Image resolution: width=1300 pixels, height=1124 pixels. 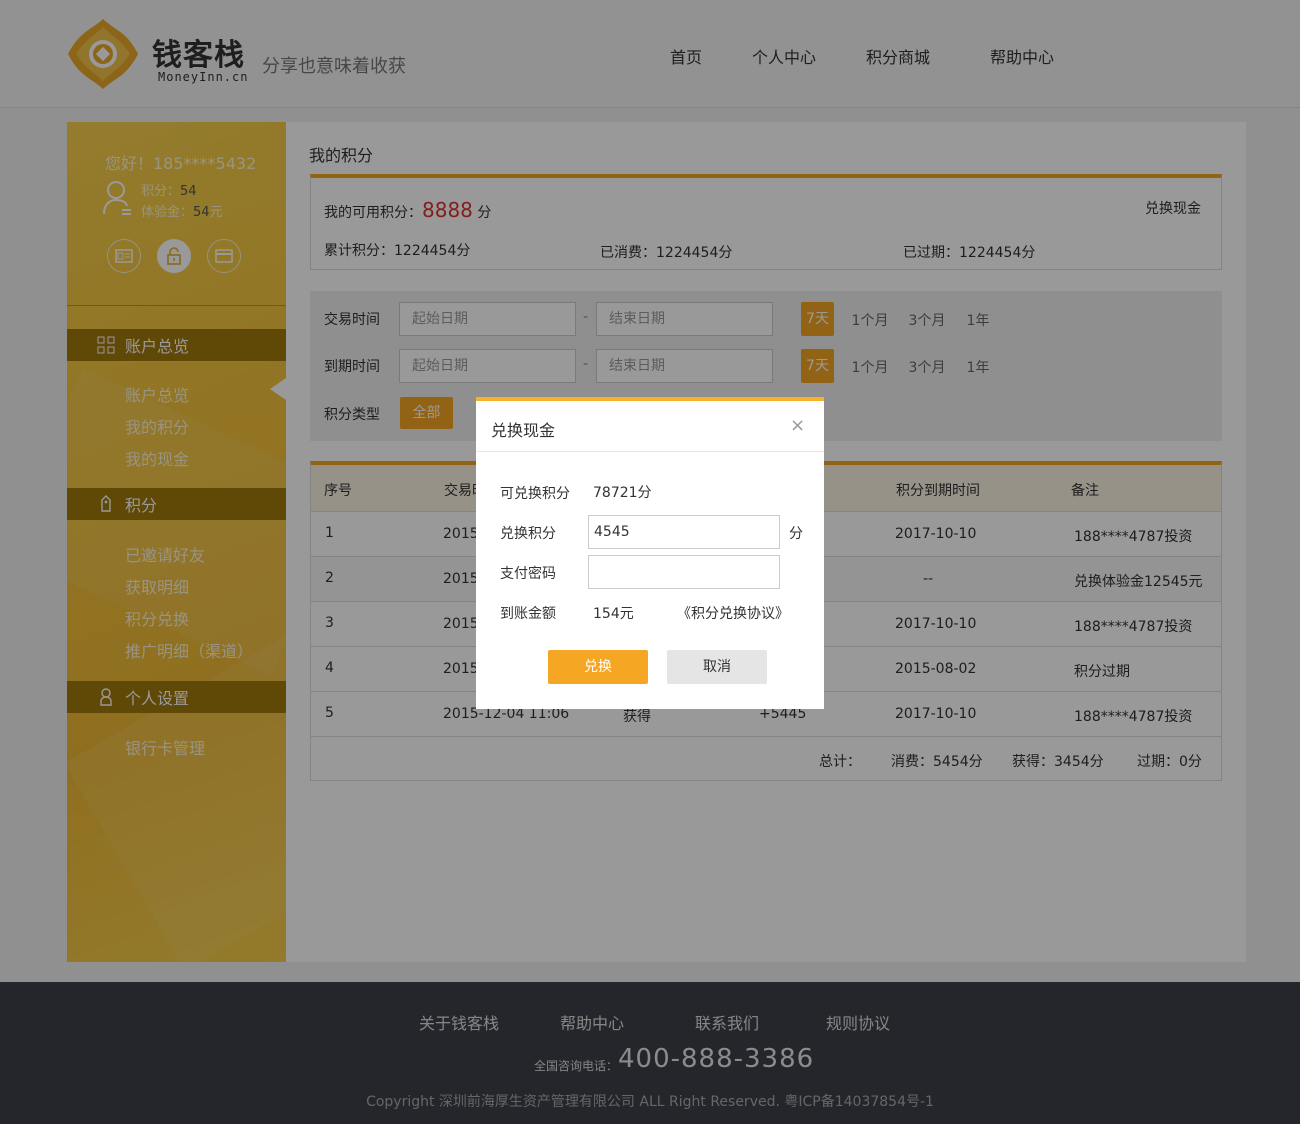 I want to click on close-icon: ×, so click(x=797, y=425).